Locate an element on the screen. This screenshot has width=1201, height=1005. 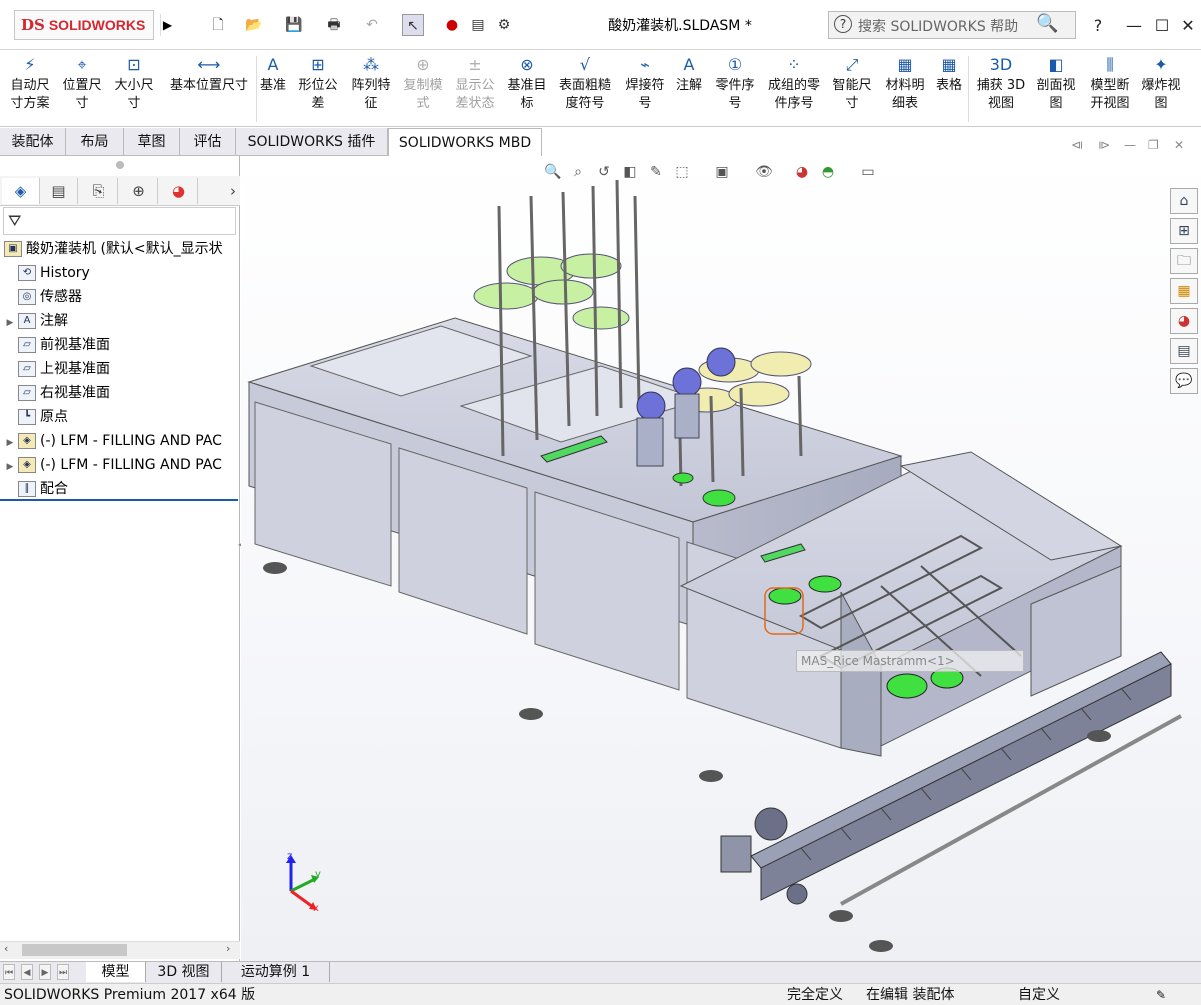
close-button: ✕ is located at coordinates (1188, 26).